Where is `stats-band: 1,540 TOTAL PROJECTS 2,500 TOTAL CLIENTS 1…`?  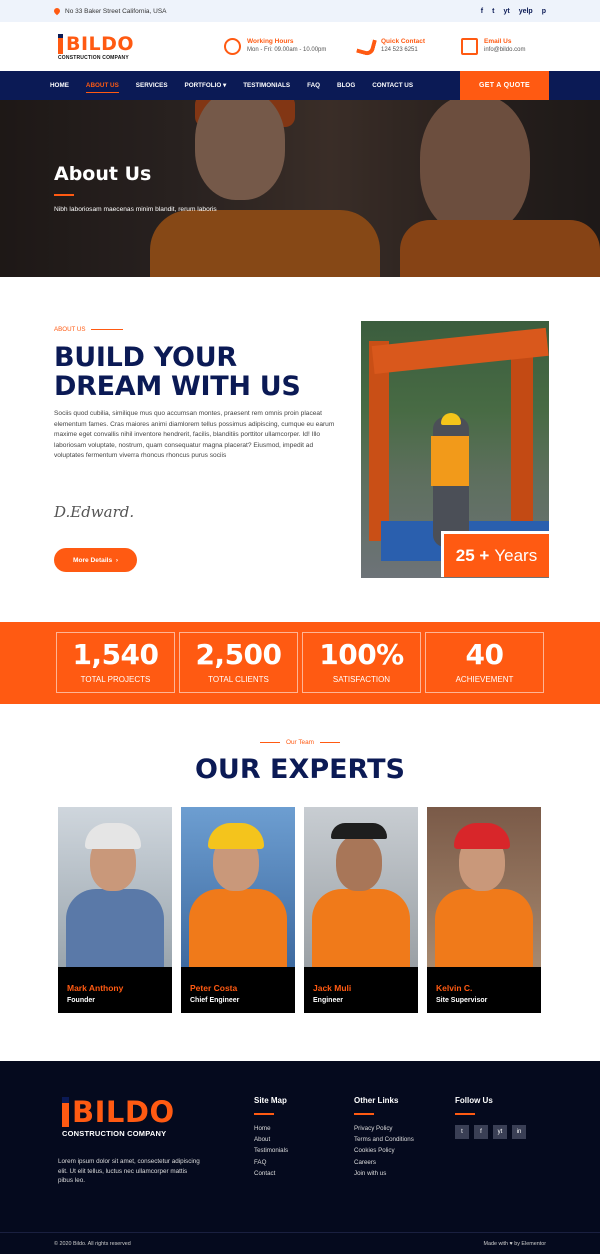 stats-band: 1,540 TOTAL PROJECTS 2,500 TOTAL CLIENTS 1… is located at coordinates (300, 663).